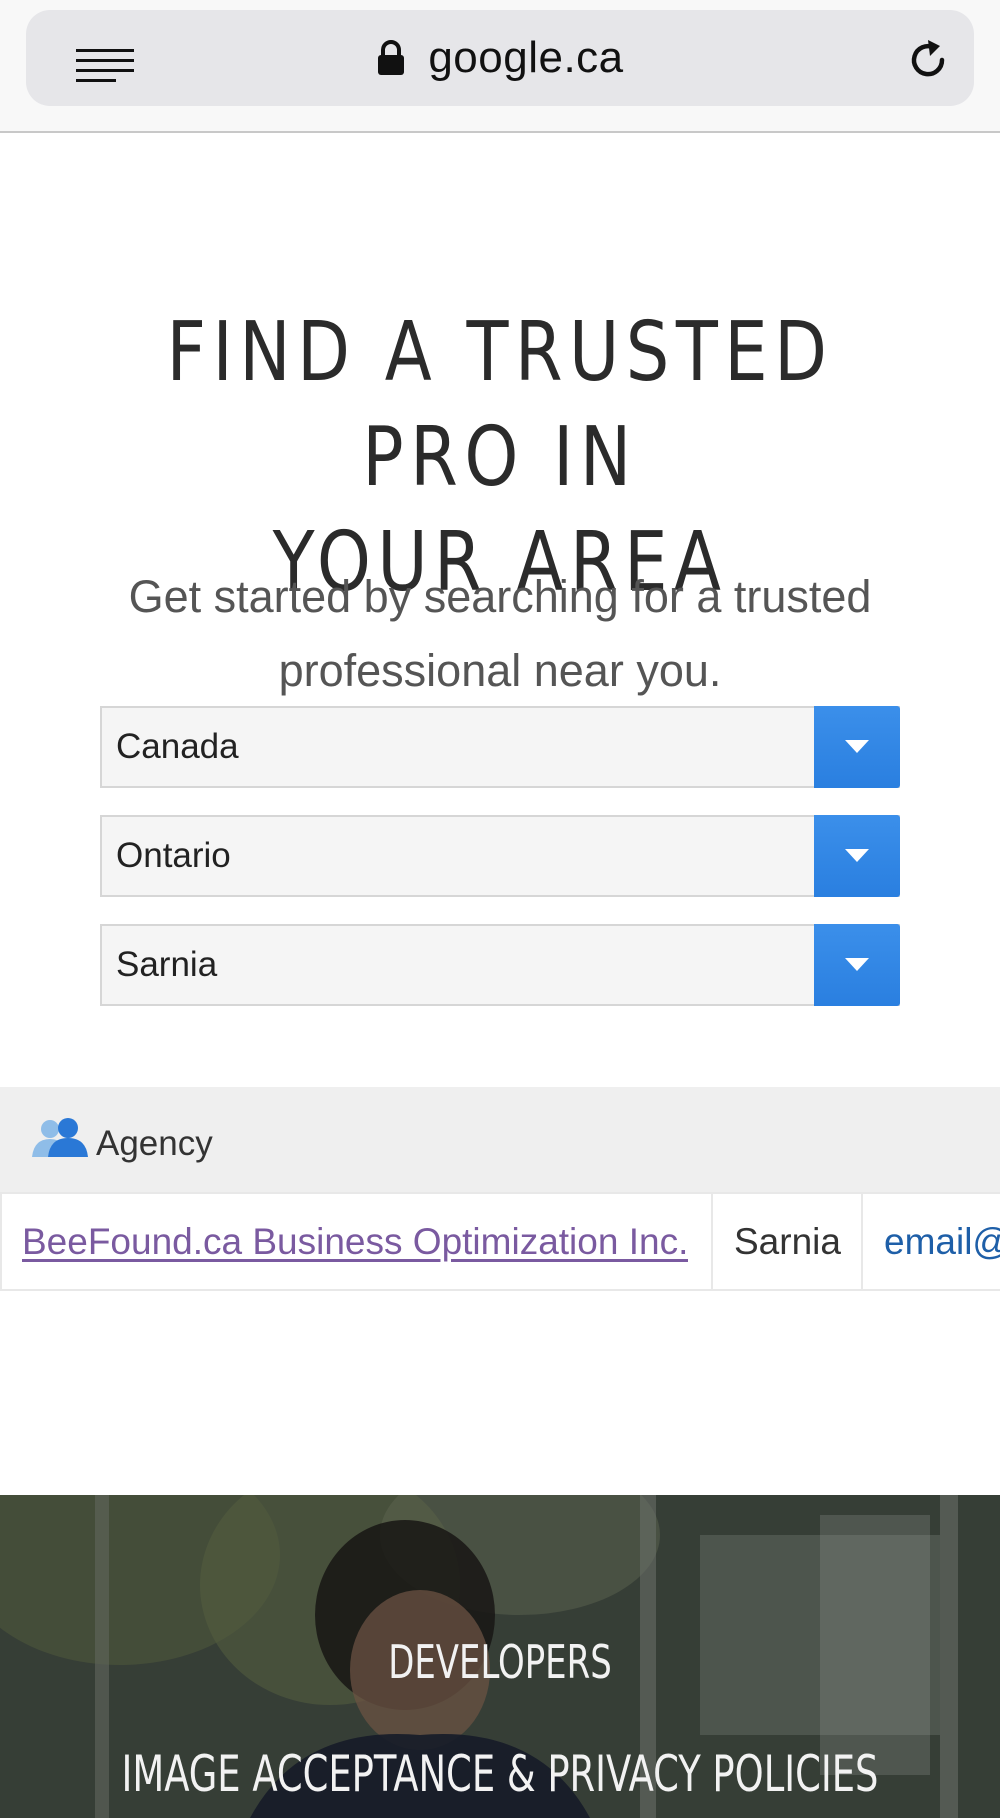 The width and height of the screenshot is (1000, 1818). I want to click on province-select: Ontario, so click(500, 856).